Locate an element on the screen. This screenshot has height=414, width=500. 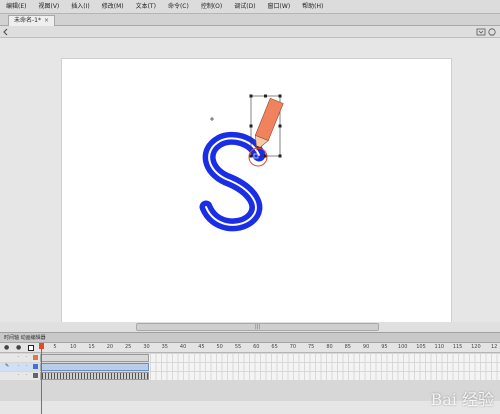
registration-cross-icon is located at coordinates (212, 119).